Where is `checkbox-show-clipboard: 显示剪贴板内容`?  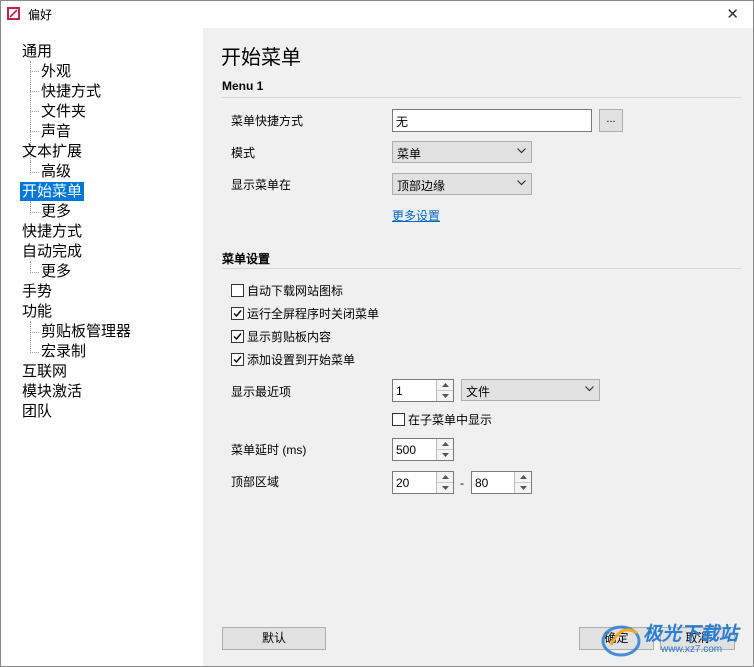
checkbox-show-clipboard: 显示剪贴板内容 is located at coordinates (281, 336).